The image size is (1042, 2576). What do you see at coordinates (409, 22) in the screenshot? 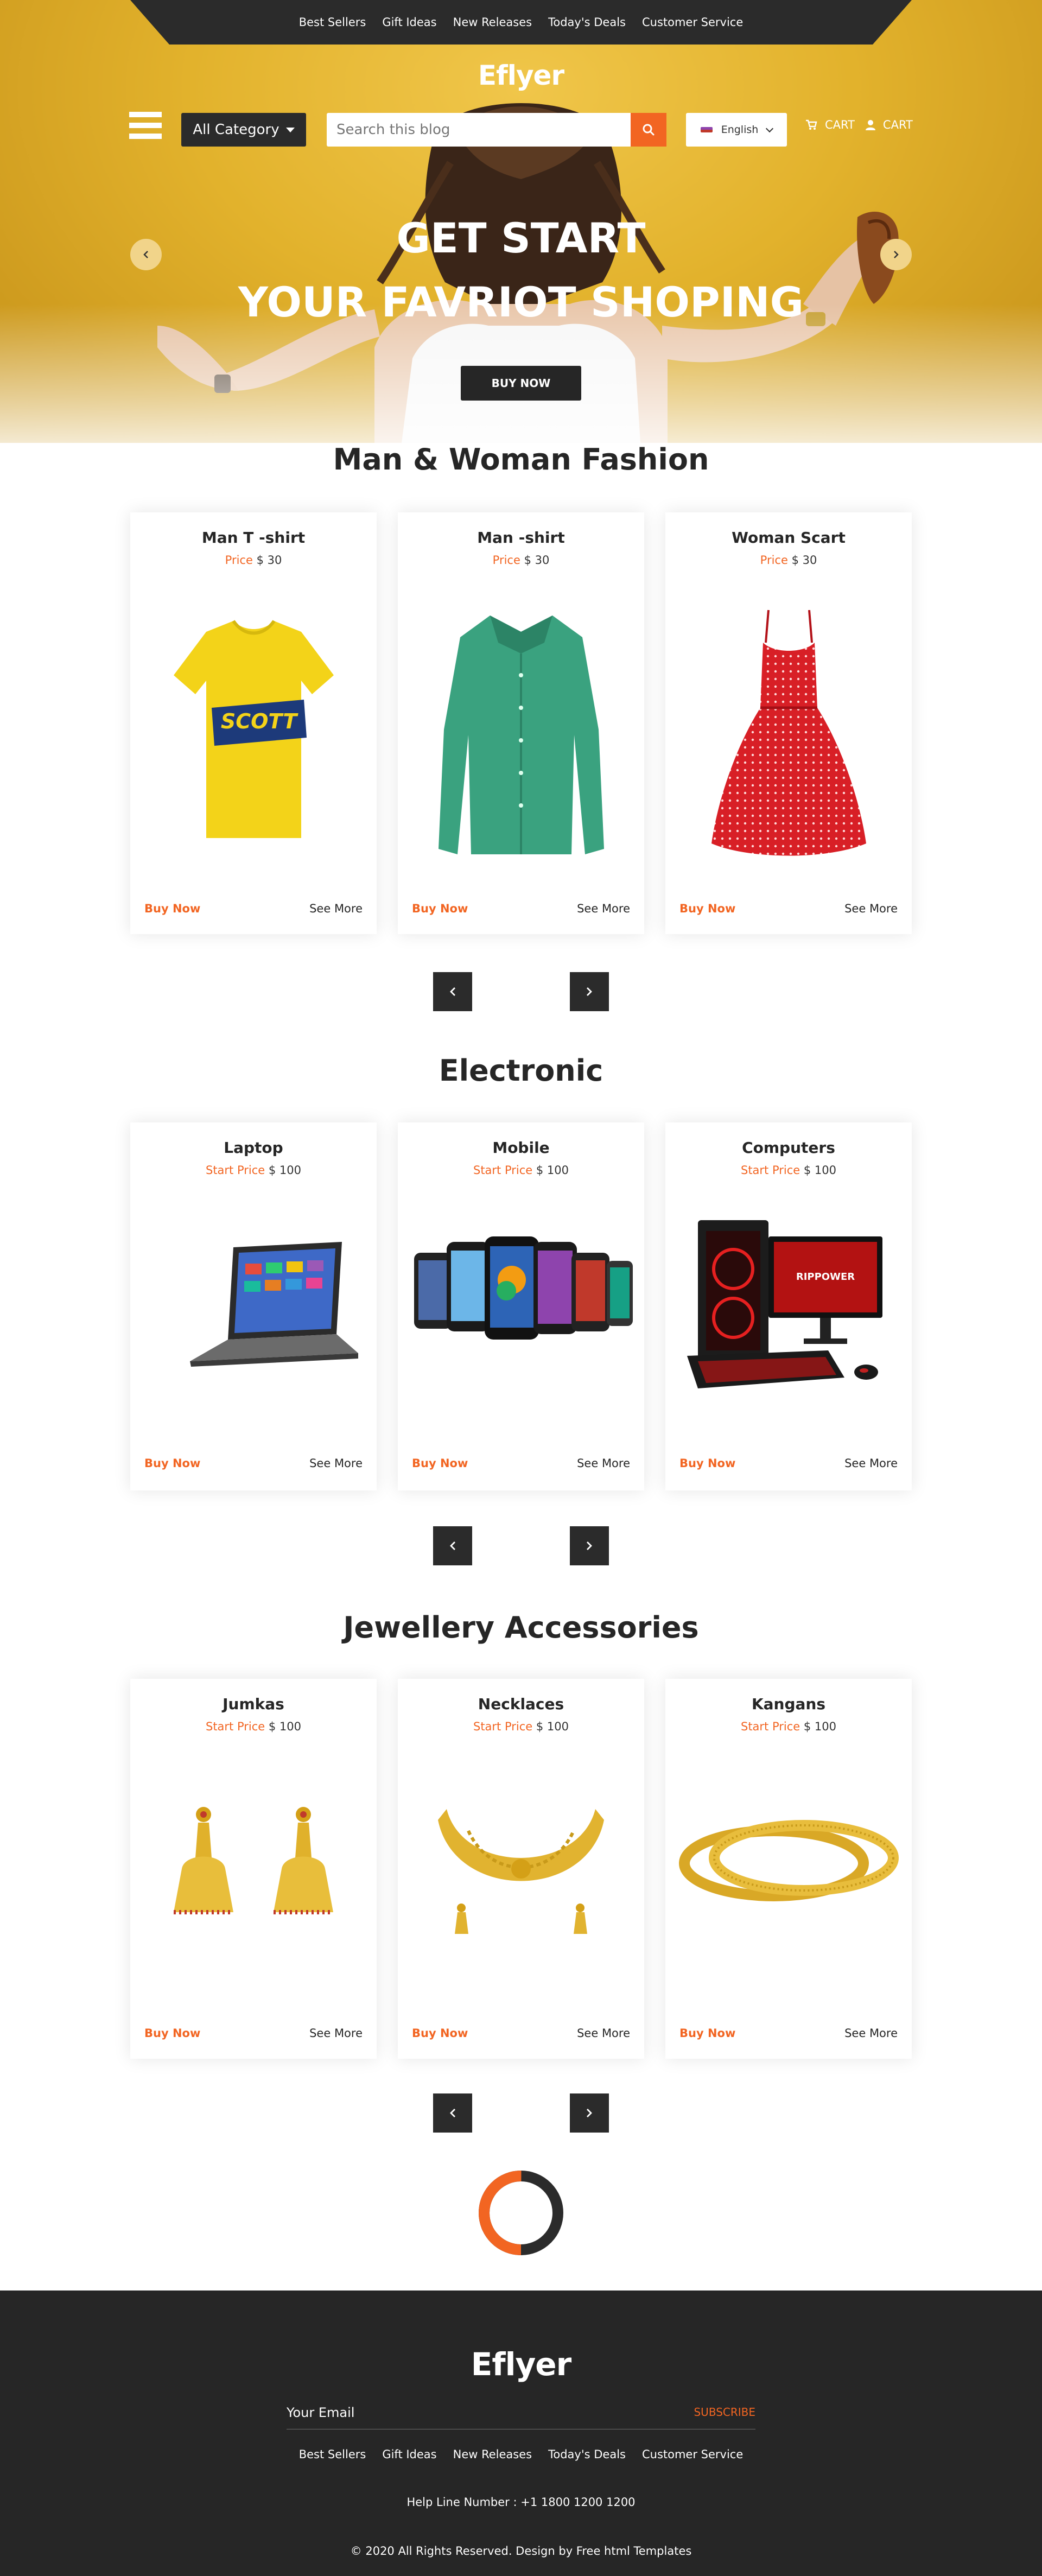
I see `nav-link-gift-ideas: Gift Ideas` at bounding box center [409, 22].